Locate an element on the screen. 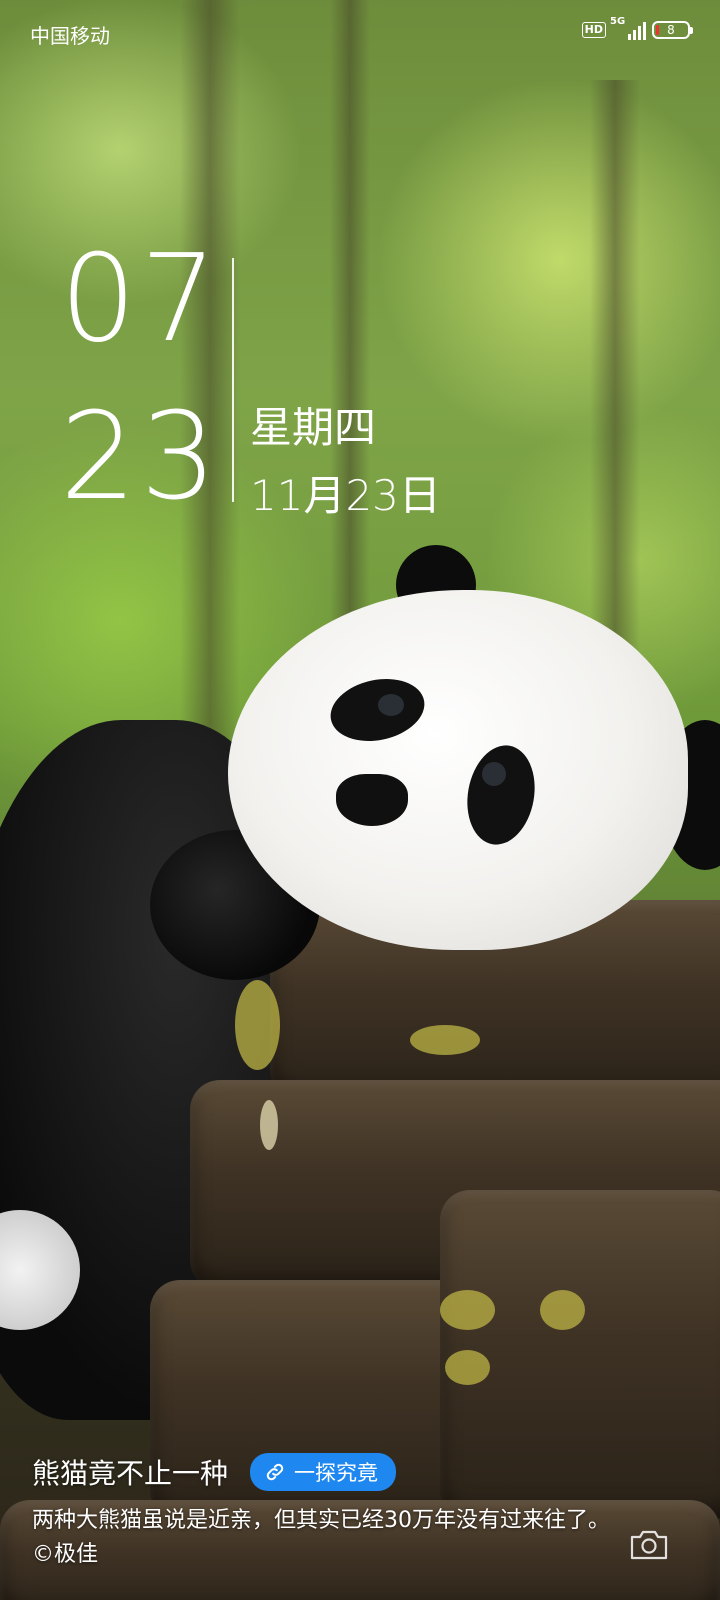 This screenshot has height=1600, width=720. clock-divider is located at coordinates (233, 380).